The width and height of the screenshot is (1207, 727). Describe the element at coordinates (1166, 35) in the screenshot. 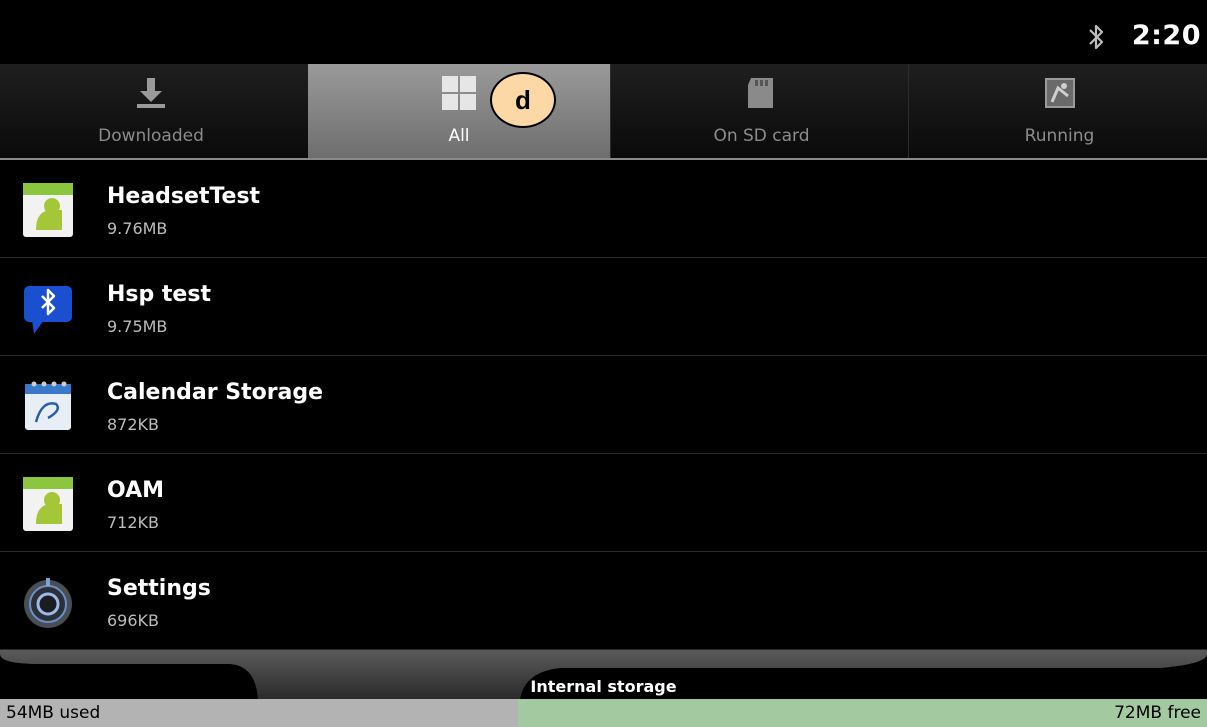

I see `clock: 2:20` at that location.